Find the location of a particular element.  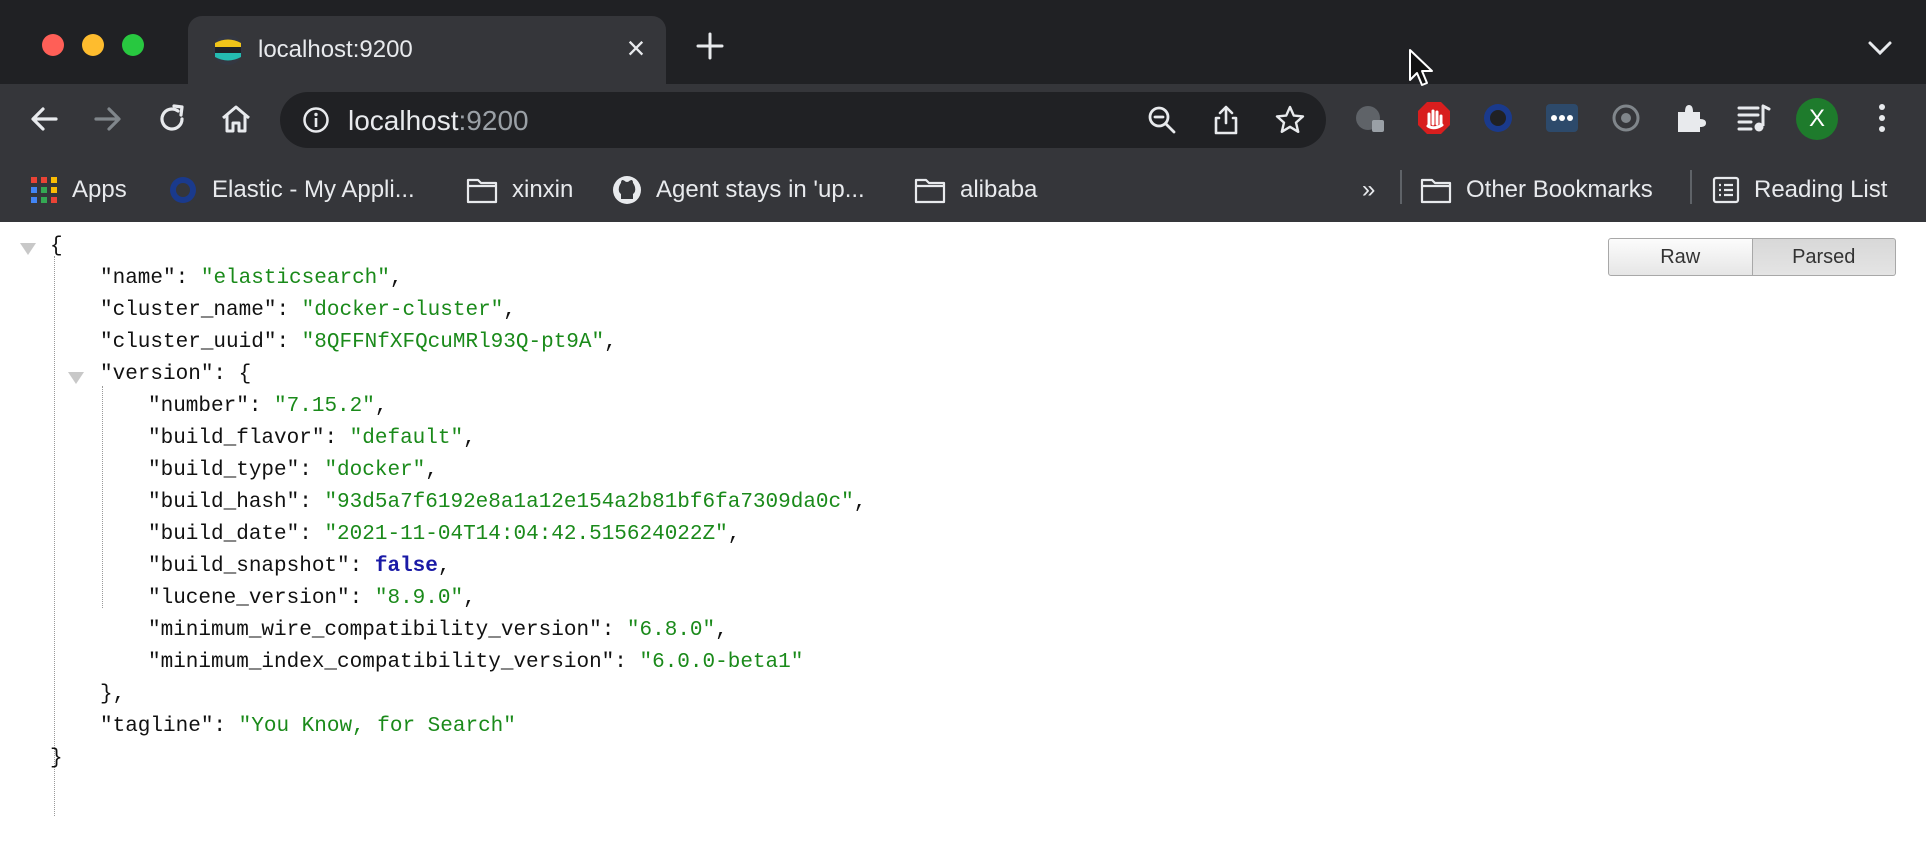

json-line: "lucene_version": "8.9.0", is located at coordinates (312, 598).